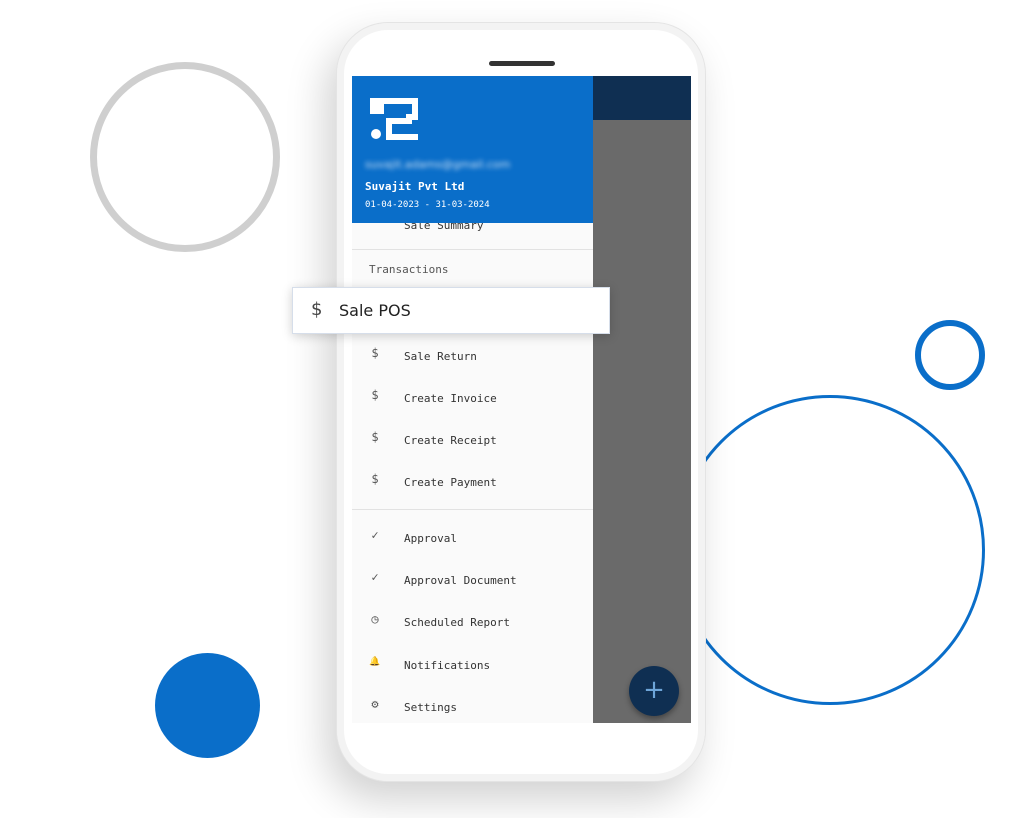 Image resolution: width=1024 pixels, height=818 pixels. Describe the element at coordinates (440, 356) in the screenshot. I see `drawer-item-label: Sale Return` at that location.